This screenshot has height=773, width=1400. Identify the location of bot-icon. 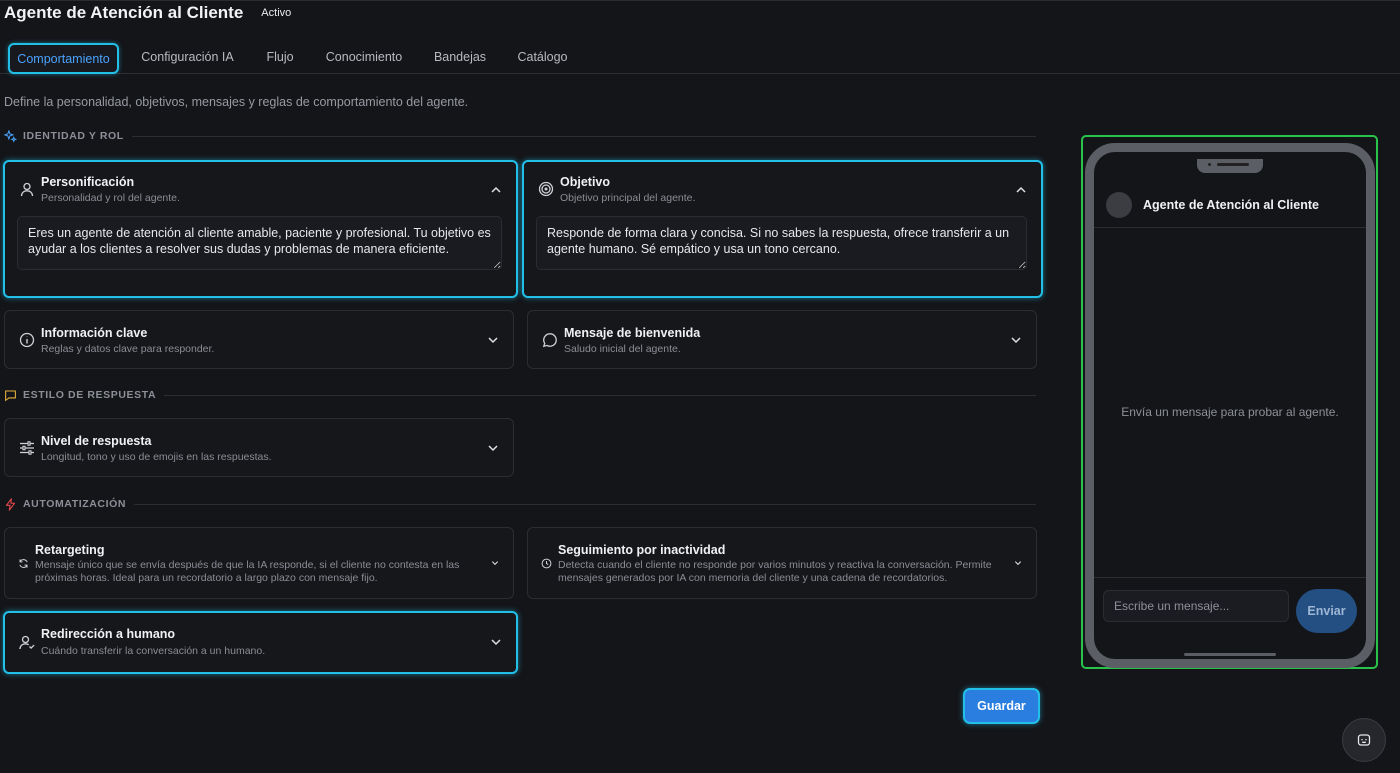
(1364, 740).